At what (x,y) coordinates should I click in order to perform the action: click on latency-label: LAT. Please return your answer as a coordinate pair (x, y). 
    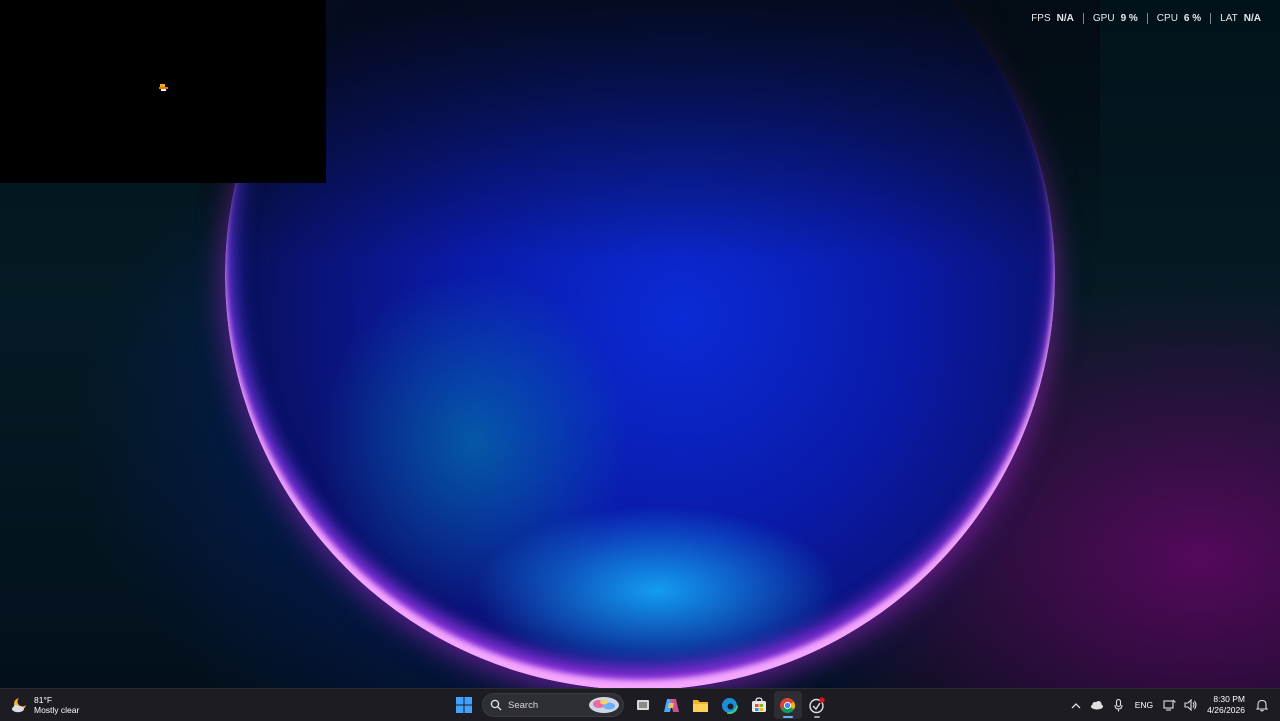
    Looking at the image, I should click on (1229, 18).